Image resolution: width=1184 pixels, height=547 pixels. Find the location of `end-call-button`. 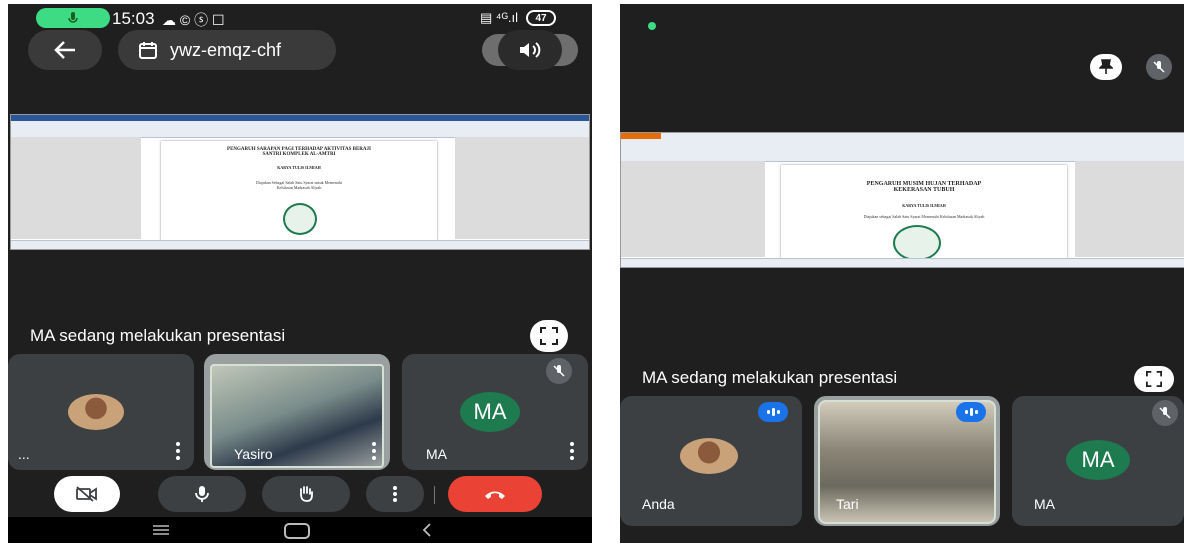

end-call-button is located at coordinates (495, 494).